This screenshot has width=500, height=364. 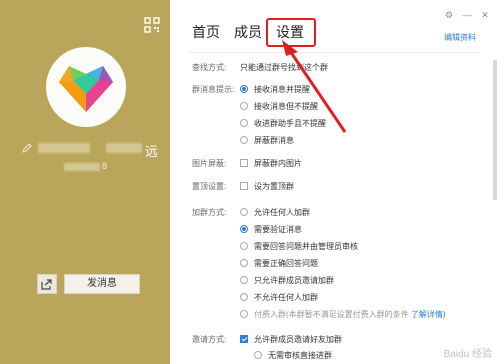 I want to click on watermark: Baidu 经验, so click(x=467, y=354).